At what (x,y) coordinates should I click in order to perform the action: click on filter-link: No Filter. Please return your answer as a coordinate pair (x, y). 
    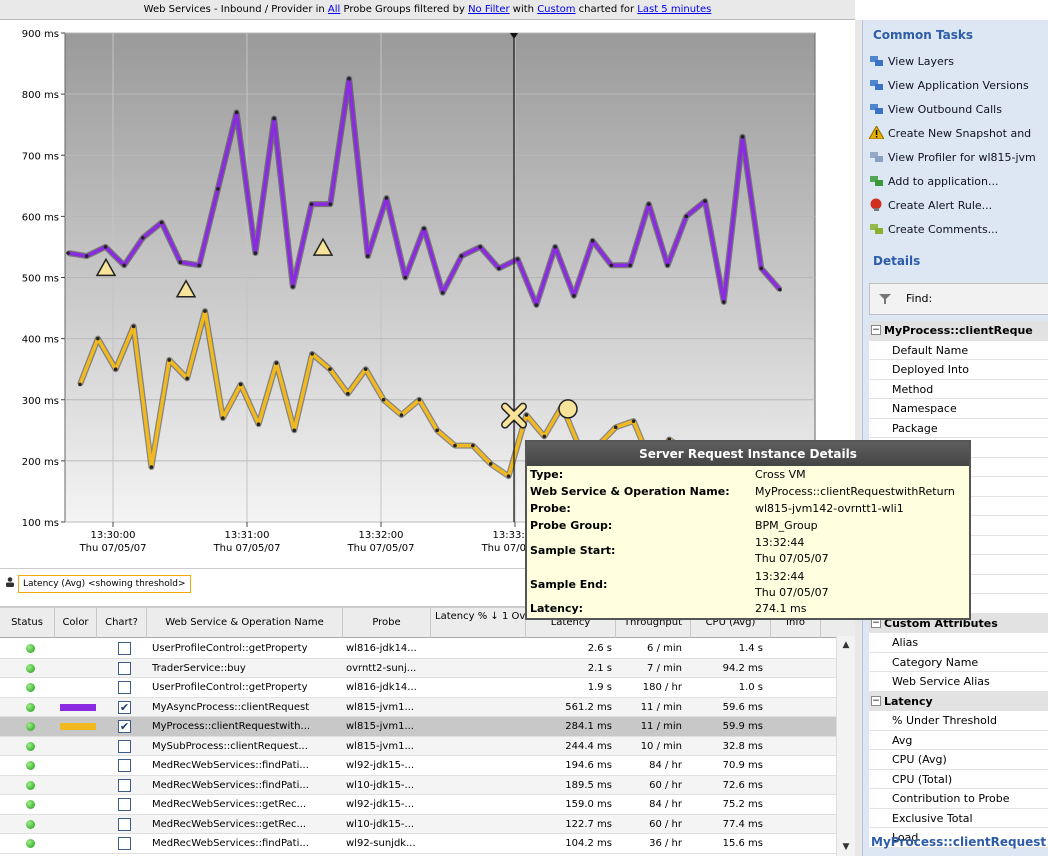
    Looking at the image, I should click on (489, 9).